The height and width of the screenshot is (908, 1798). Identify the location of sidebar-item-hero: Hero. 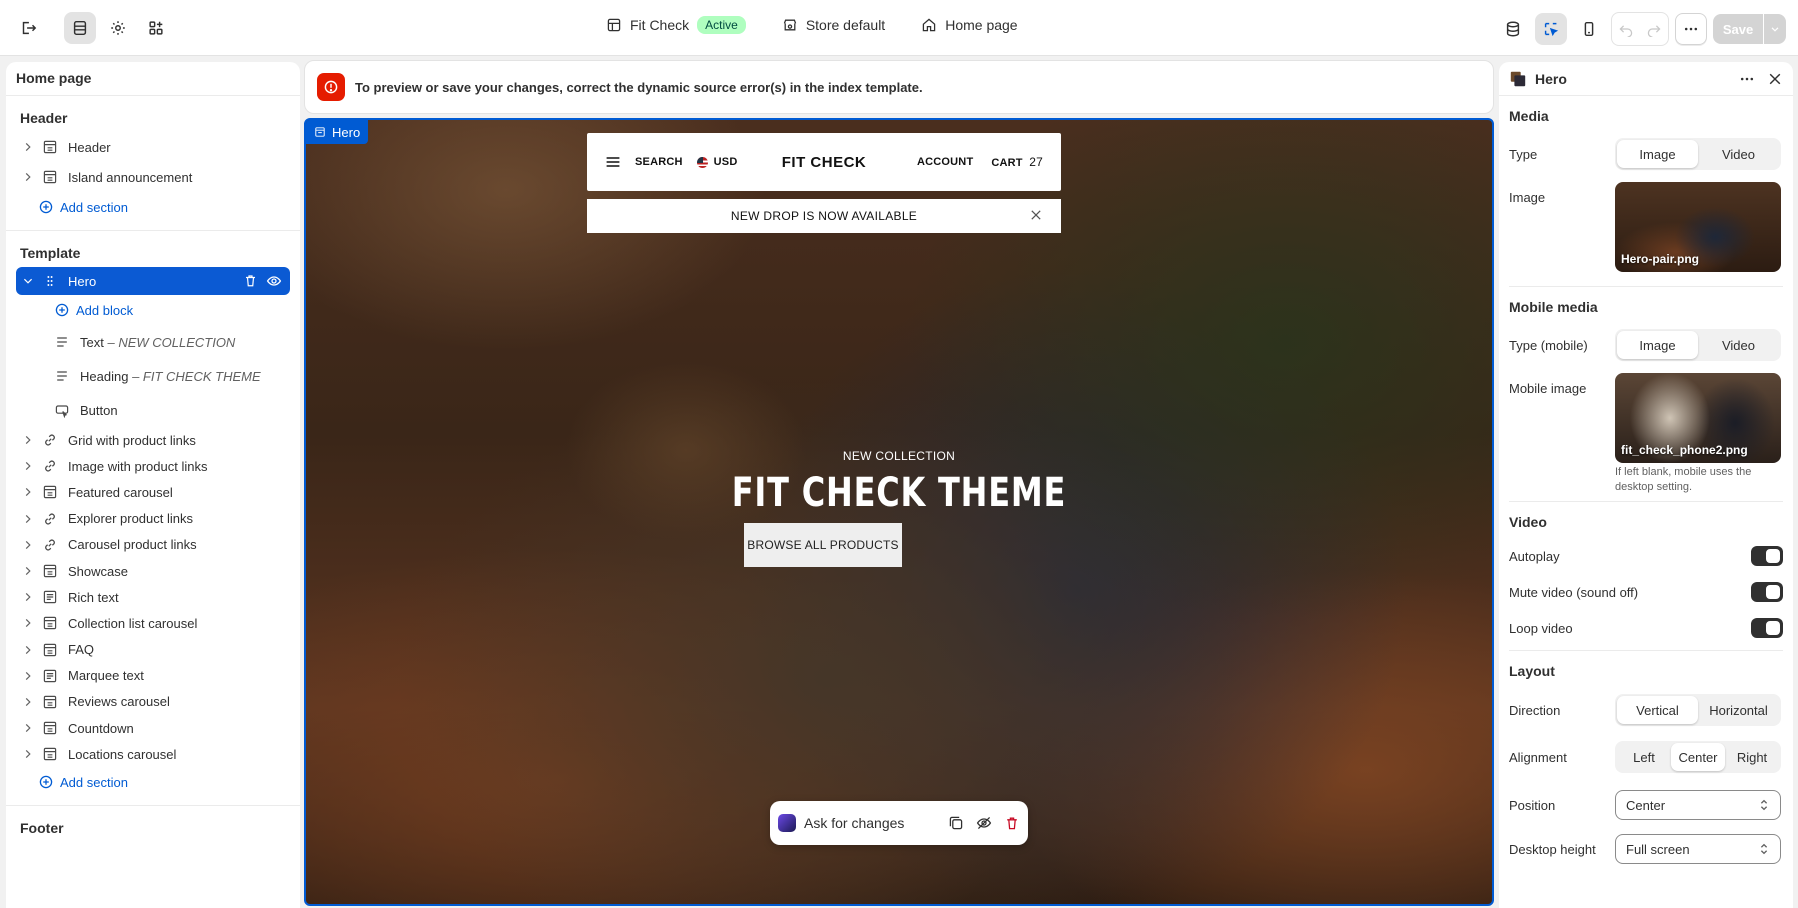
(153, 281).